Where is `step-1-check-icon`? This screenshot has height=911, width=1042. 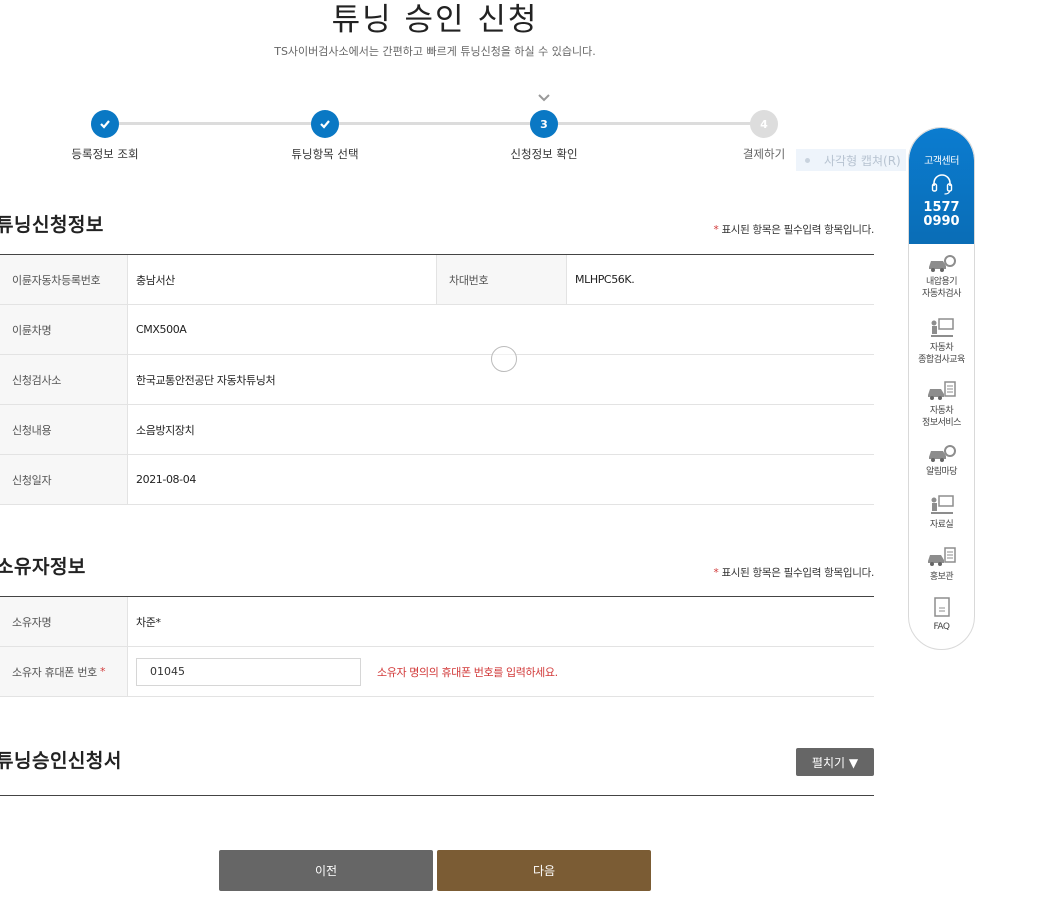 step-1-check-icon is located at coordinates (105, 124).